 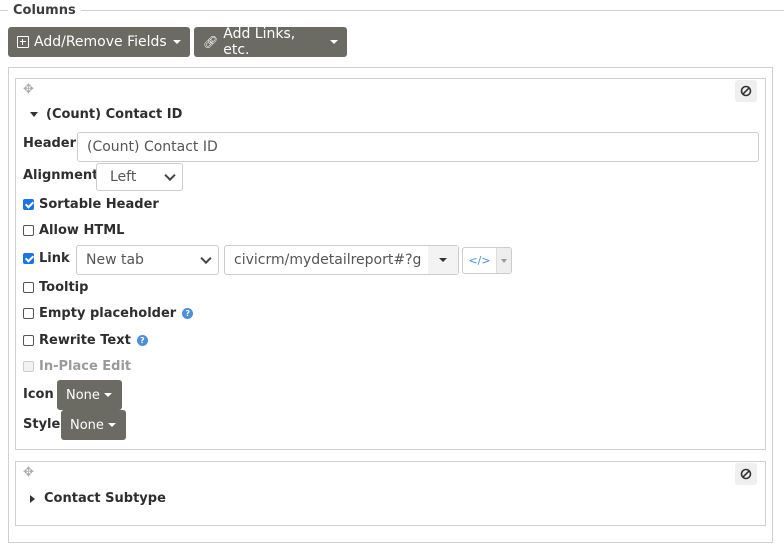 I want to click on allow-html-checkbox: Allow HTML, so click(x=73, y=230).